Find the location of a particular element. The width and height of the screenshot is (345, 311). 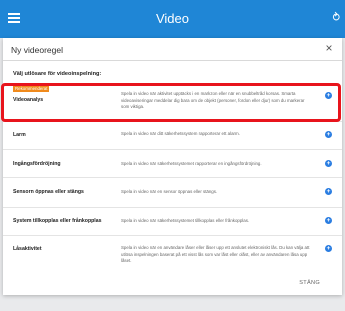

trigger-name: Ingångsfördröjning is located at coordinates (37, 164).